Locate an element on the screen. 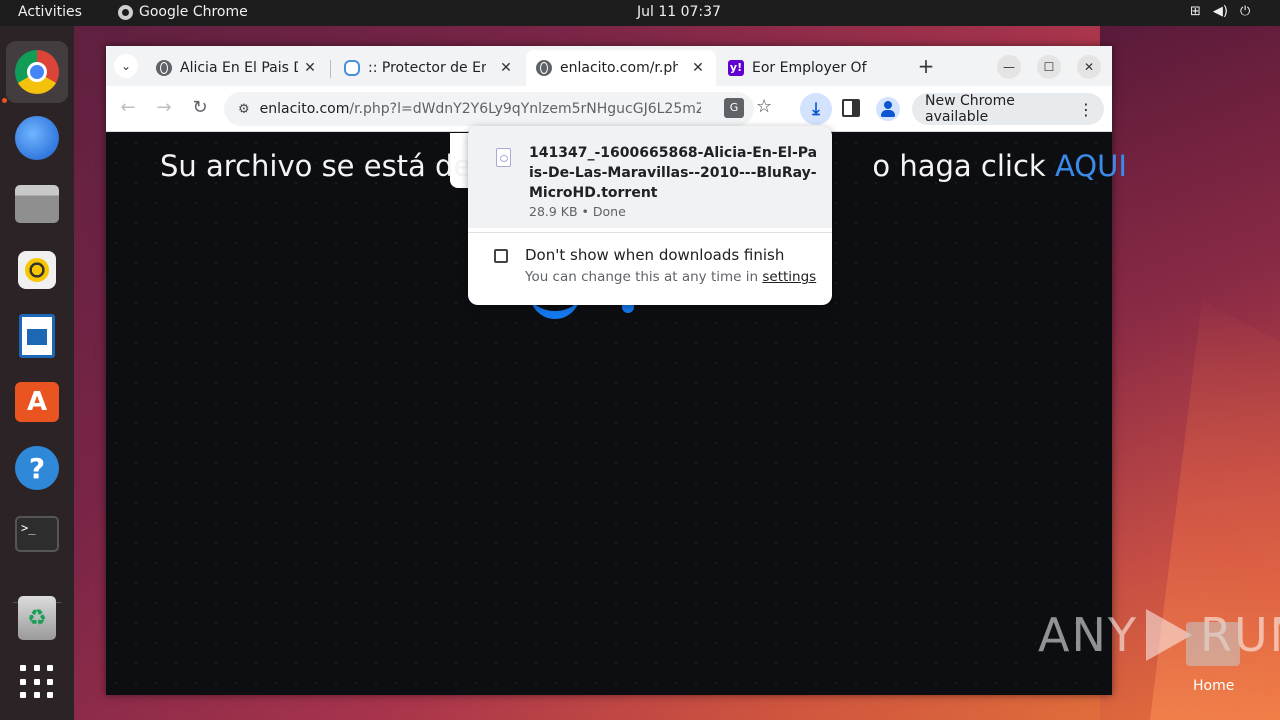  files-icon is located at coordinates (37, 204).